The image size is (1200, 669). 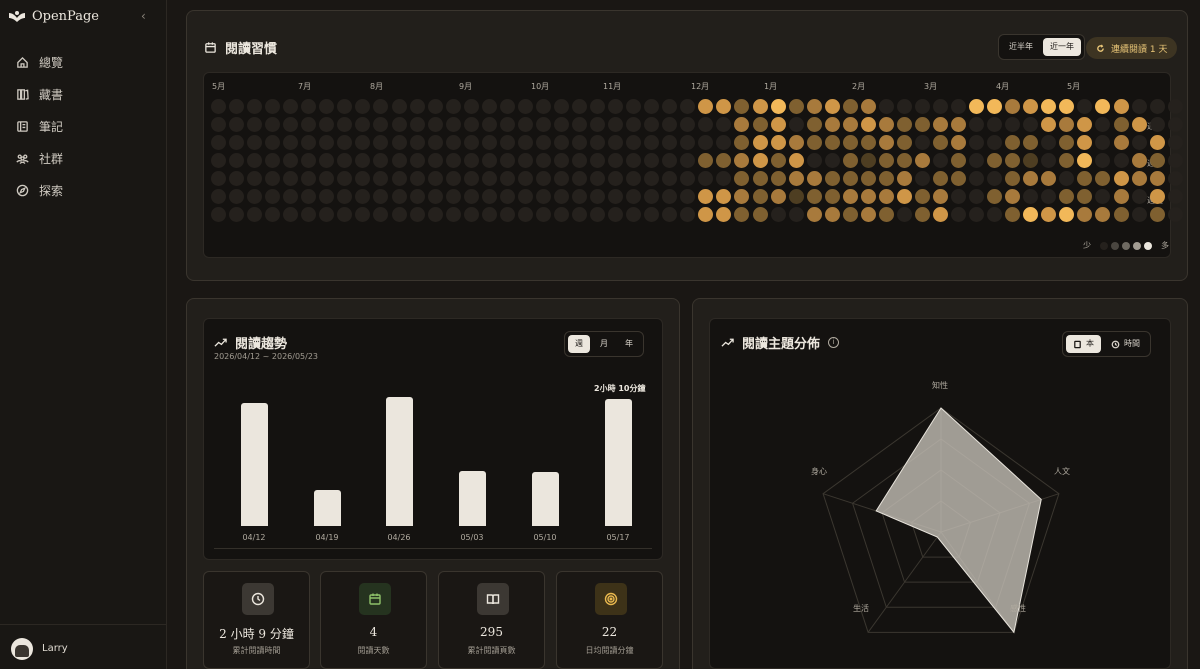 I want to click on user-profile: Larry, so click(x=83, y=646).